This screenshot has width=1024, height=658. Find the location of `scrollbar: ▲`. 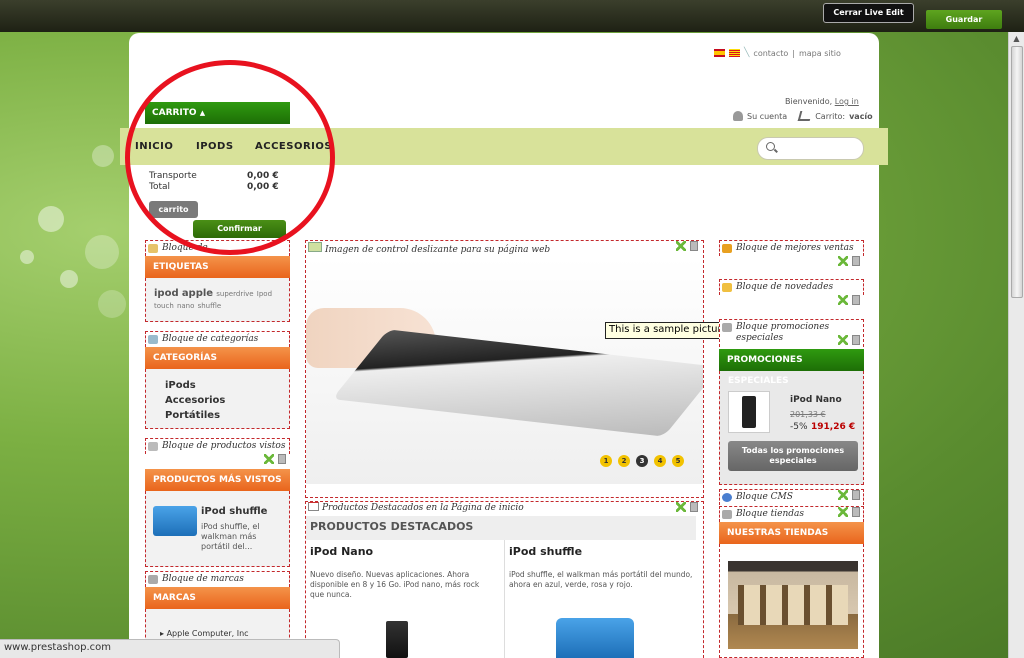

scrollbar: ▲ is located at coordinates (1016, 345).